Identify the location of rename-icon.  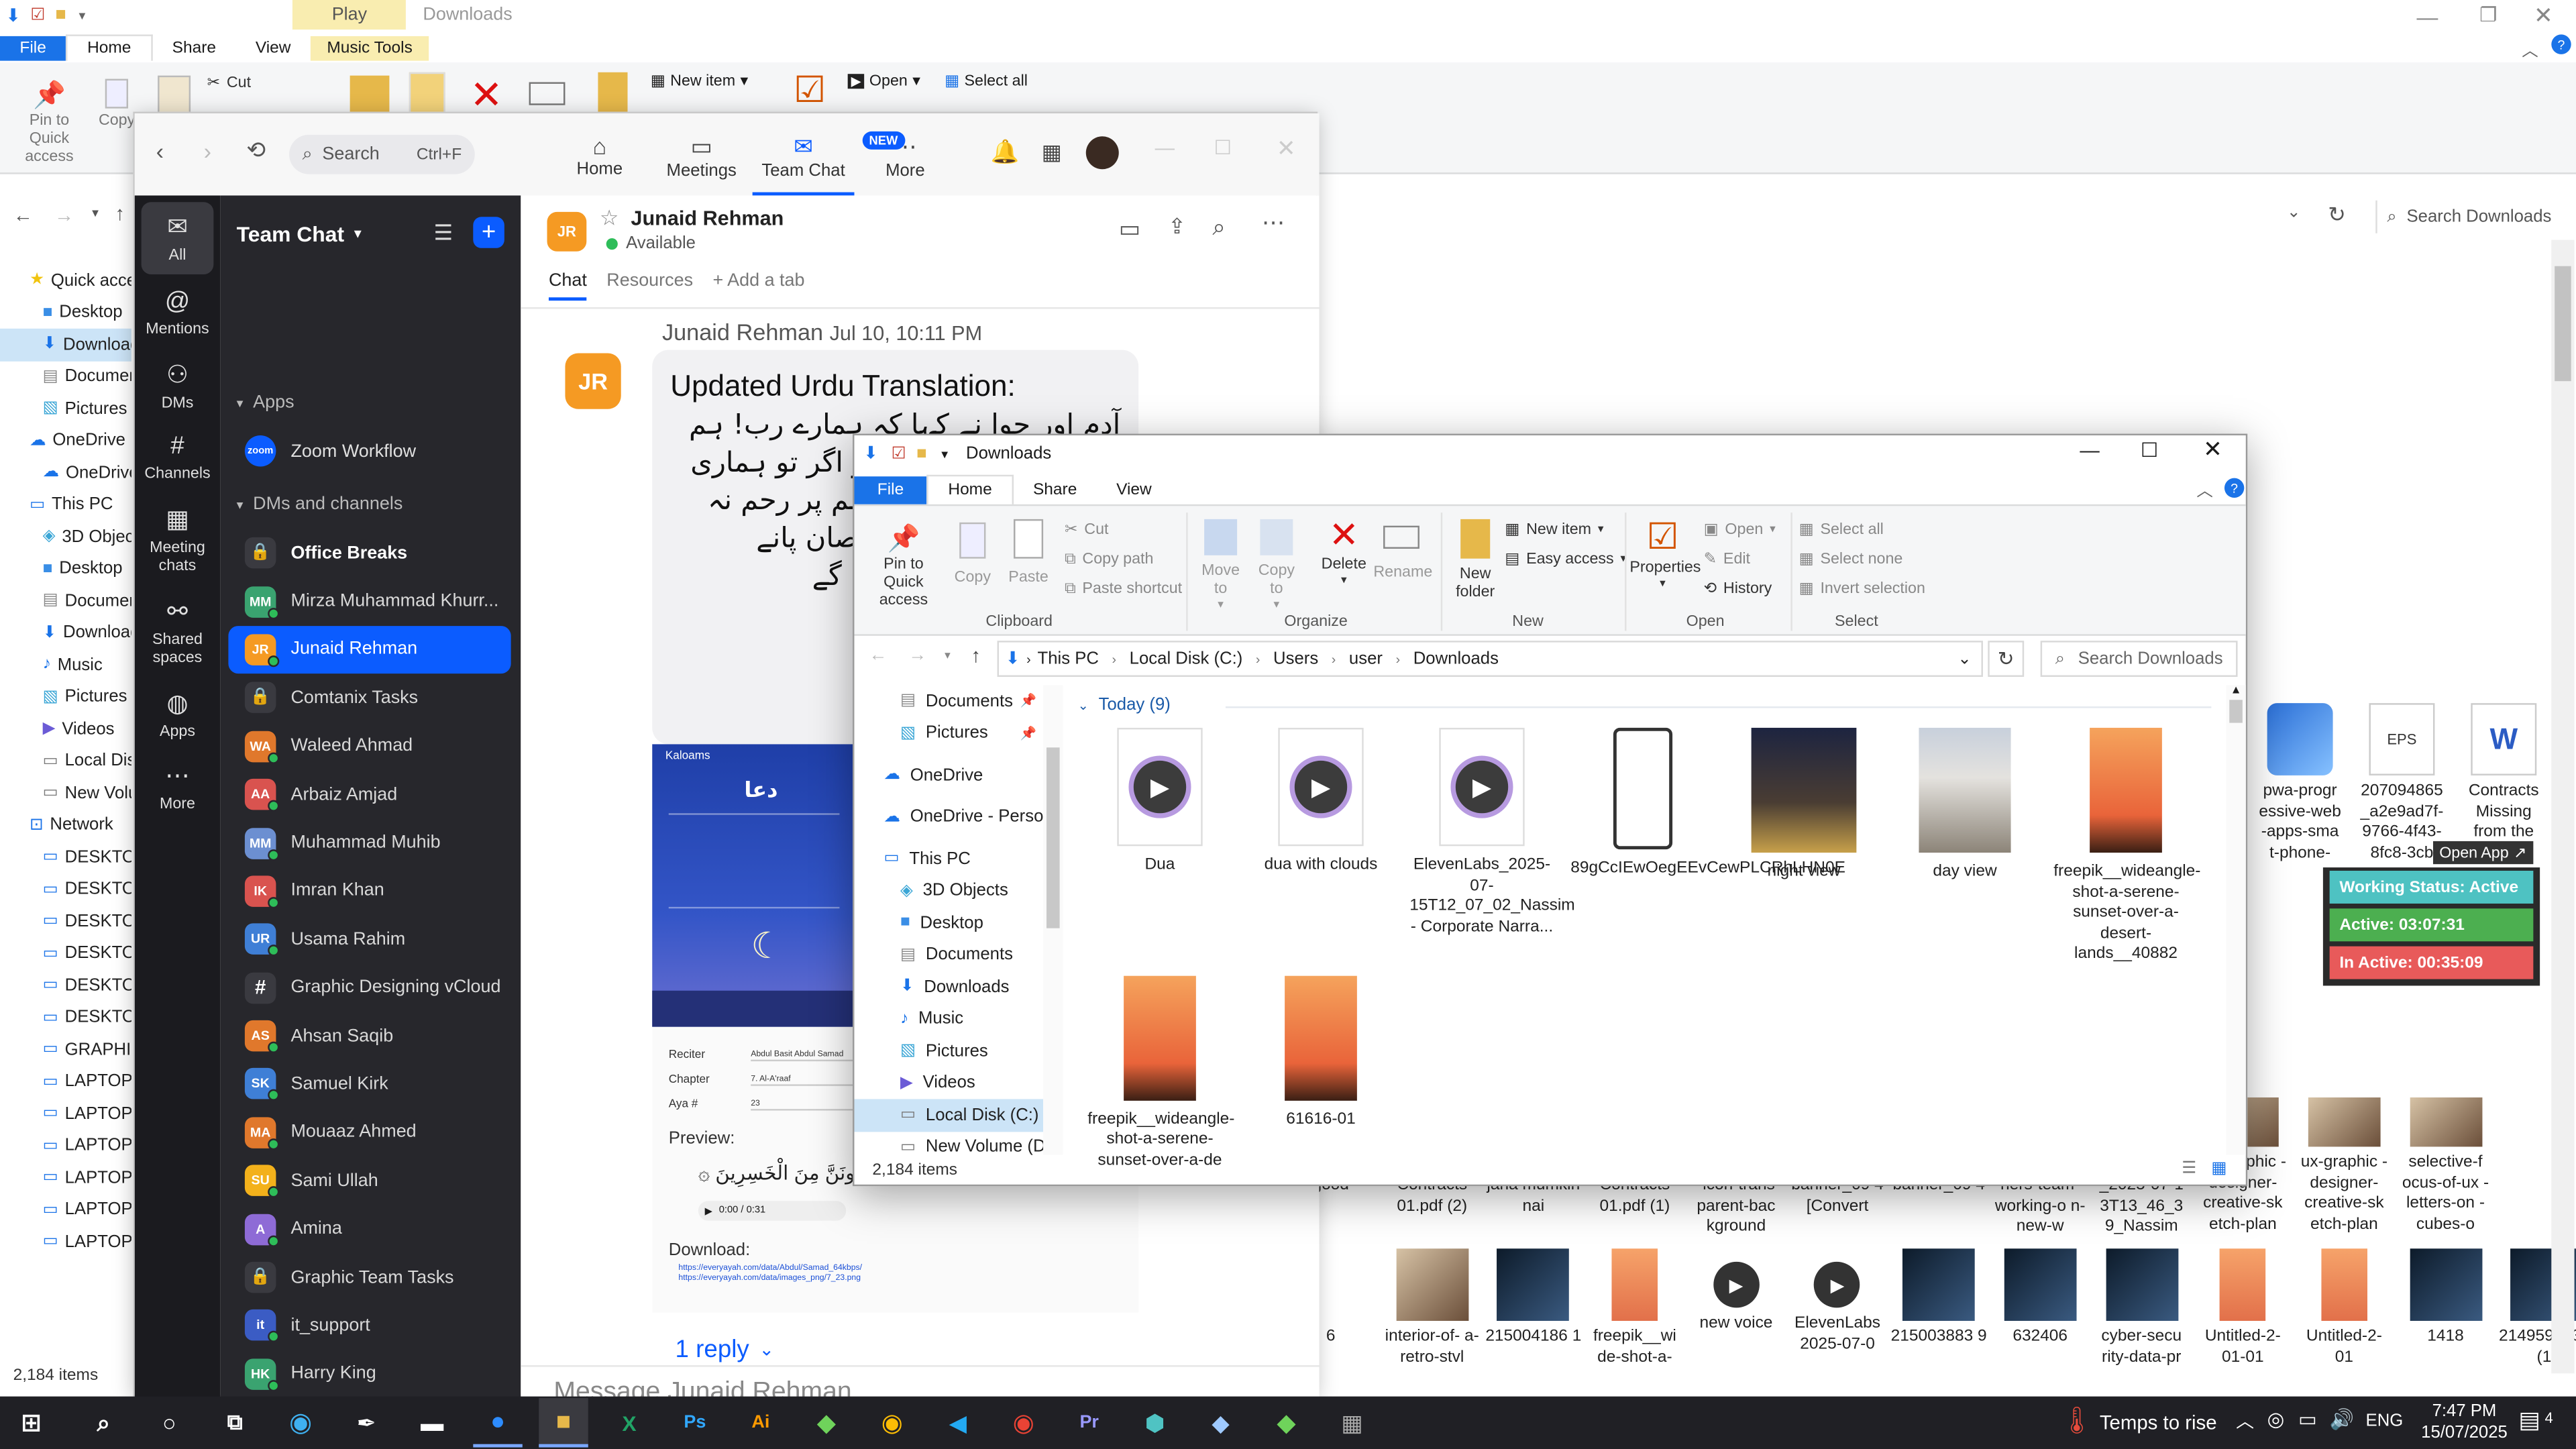
(547, 93).